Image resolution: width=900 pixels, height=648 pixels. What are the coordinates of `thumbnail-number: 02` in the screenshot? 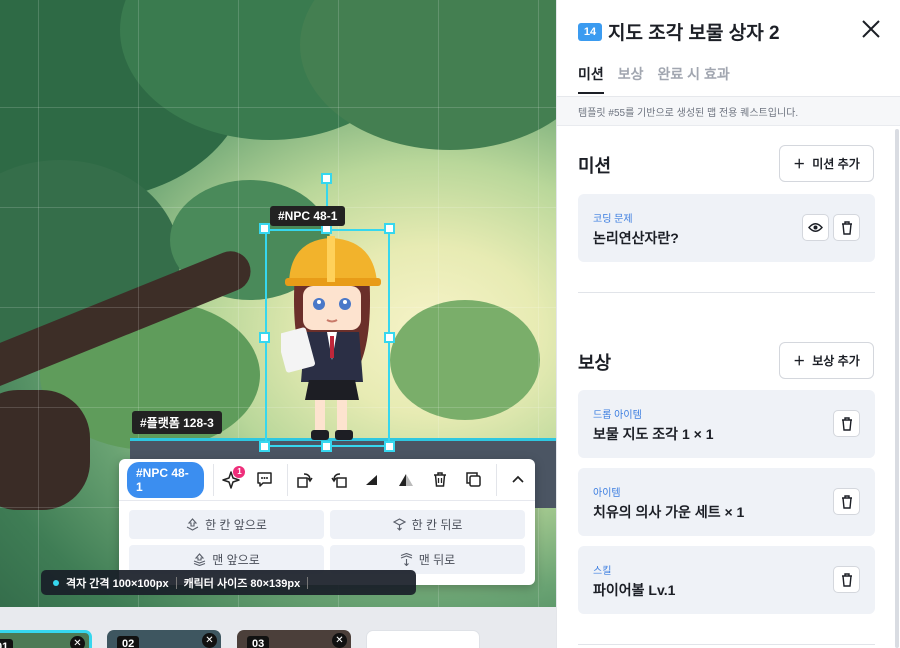 It's located at (128, 642).